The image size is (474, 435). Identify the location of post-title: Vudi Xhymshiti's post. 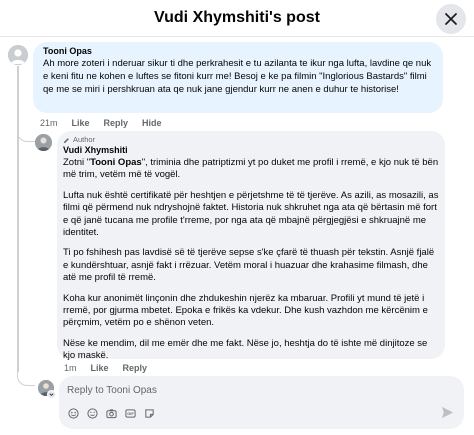
(237, 17).